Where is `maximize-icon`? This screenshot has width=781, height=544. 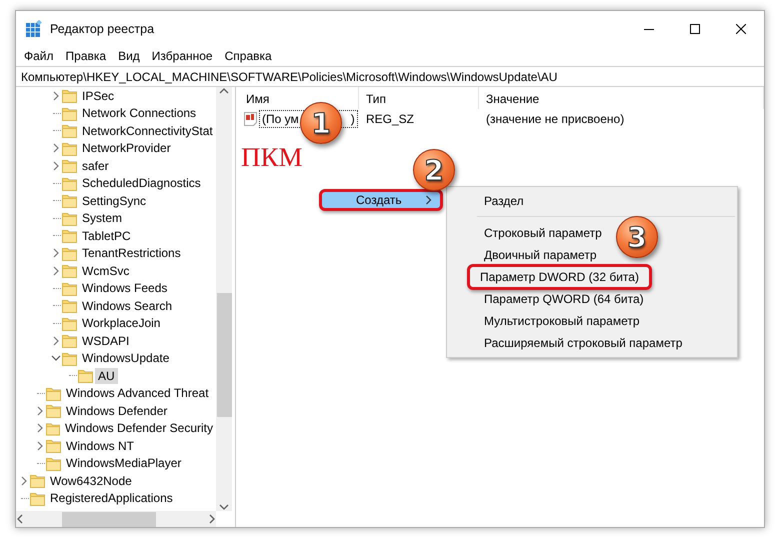
maximize-icon is located at coordinates (695, 29).